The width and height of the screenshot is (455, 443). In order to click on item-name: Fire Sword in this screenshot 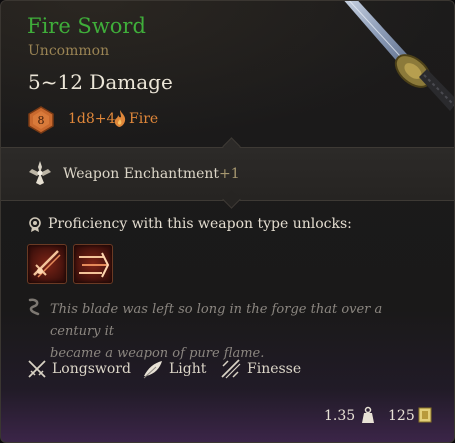, I will do `click(86, 26)`.